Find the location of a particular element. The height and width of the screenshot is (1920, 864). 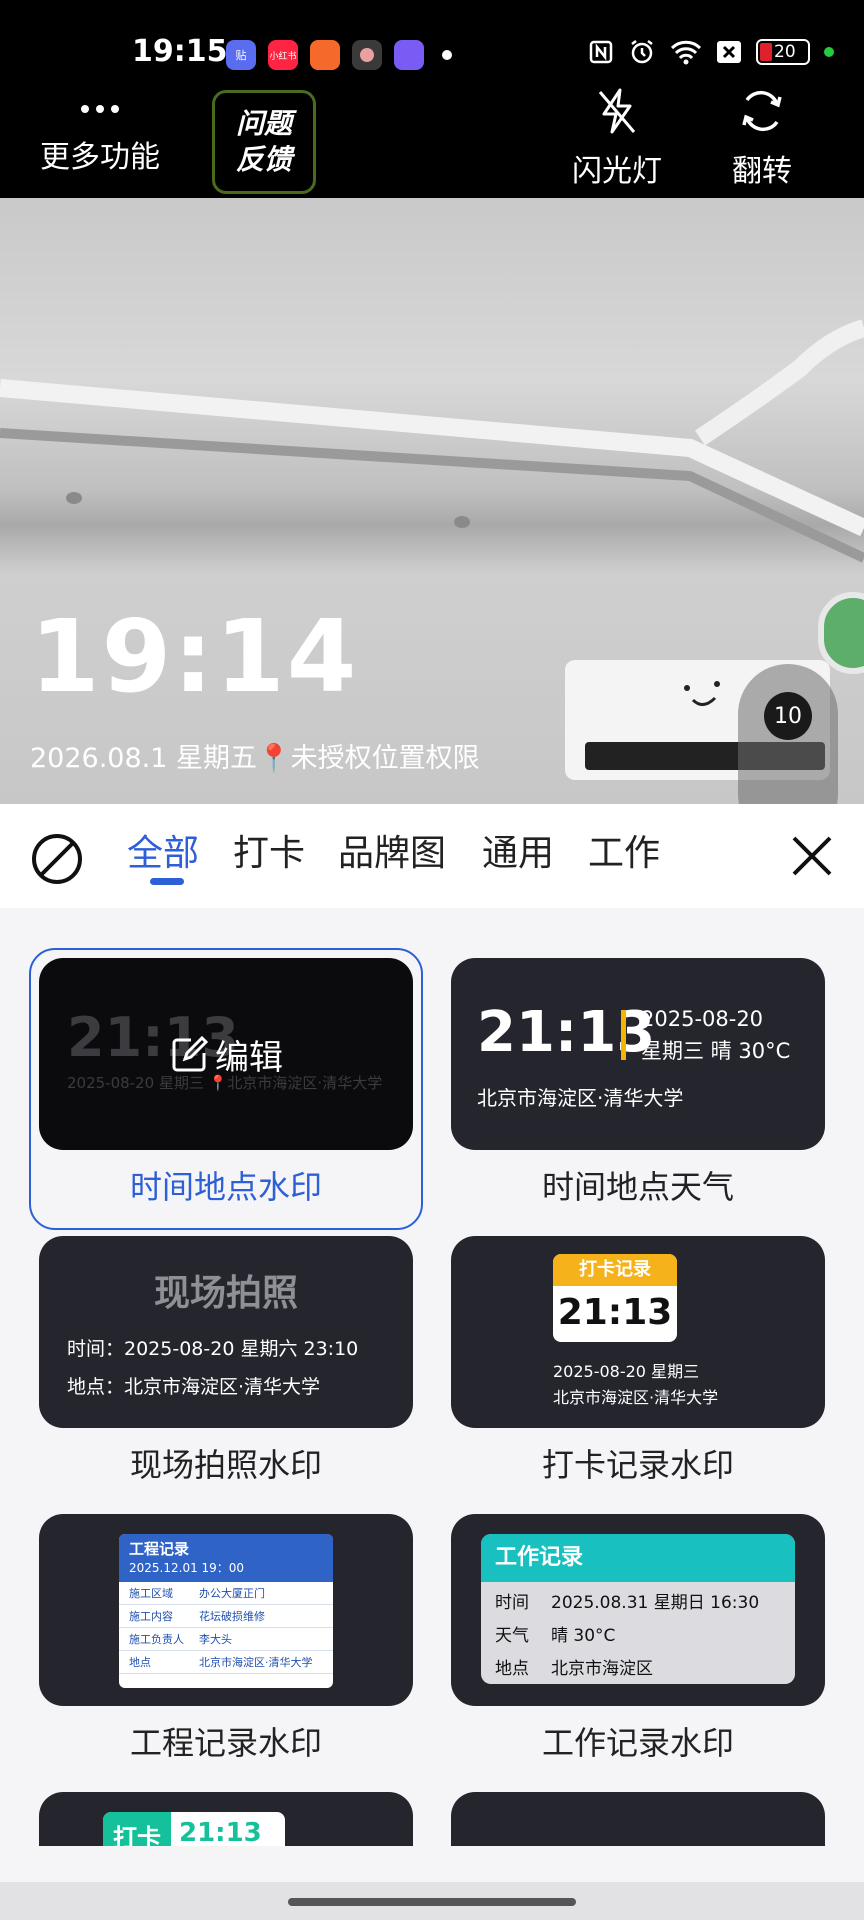

template-preview-location-row: 地点：北京市海淀区·清华大学 is located at coordinates (194, 1387).